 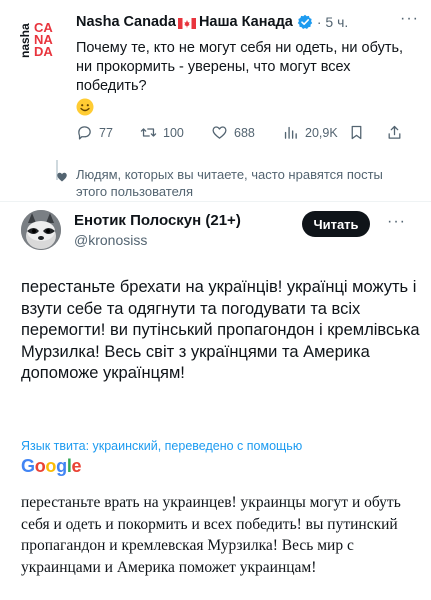 I want to click on google-logo: Google, so click(x=51, y=466).